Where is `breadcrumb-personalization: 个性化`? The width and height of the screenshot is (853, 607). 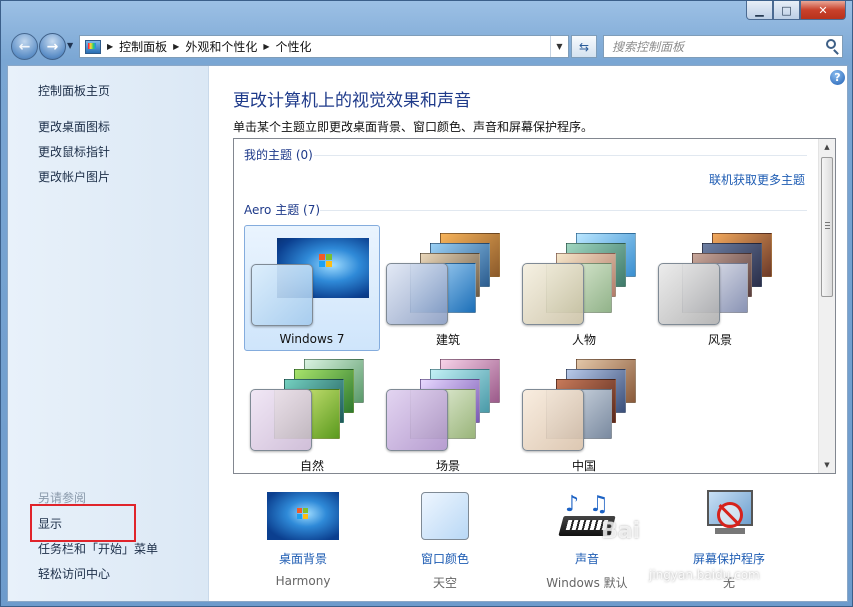
breadcrumb-personalization: 个性化 is located at coordinates (294, 46).